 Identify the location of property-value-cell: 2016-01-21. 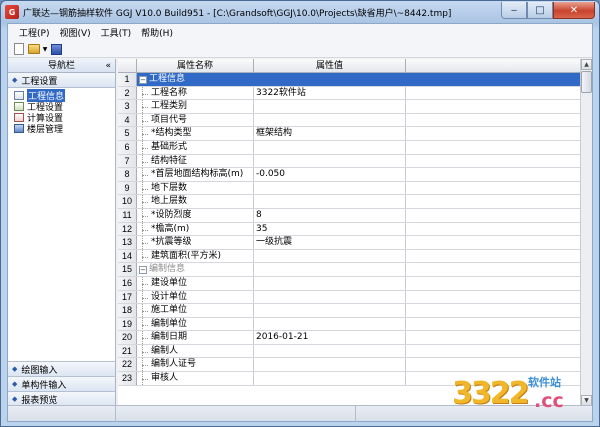
(330, 337).